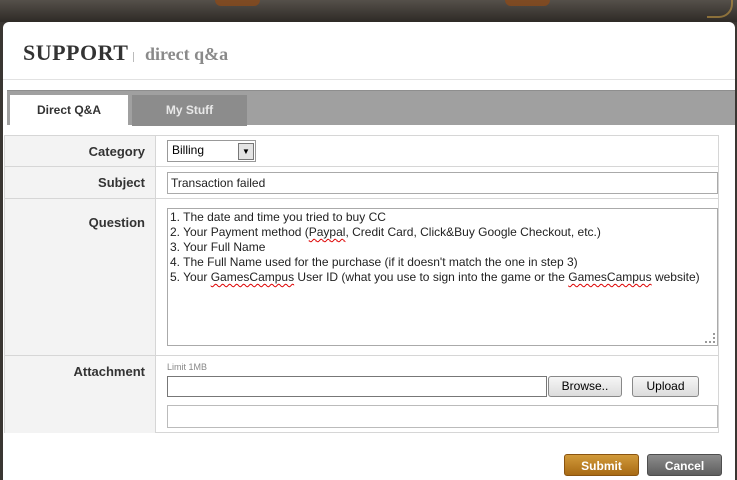 This screenshot has height=480, width=737. Describe the element at coordinates (684, 465) in the screenshot. I see `cancel-button: Cancel` at that location.